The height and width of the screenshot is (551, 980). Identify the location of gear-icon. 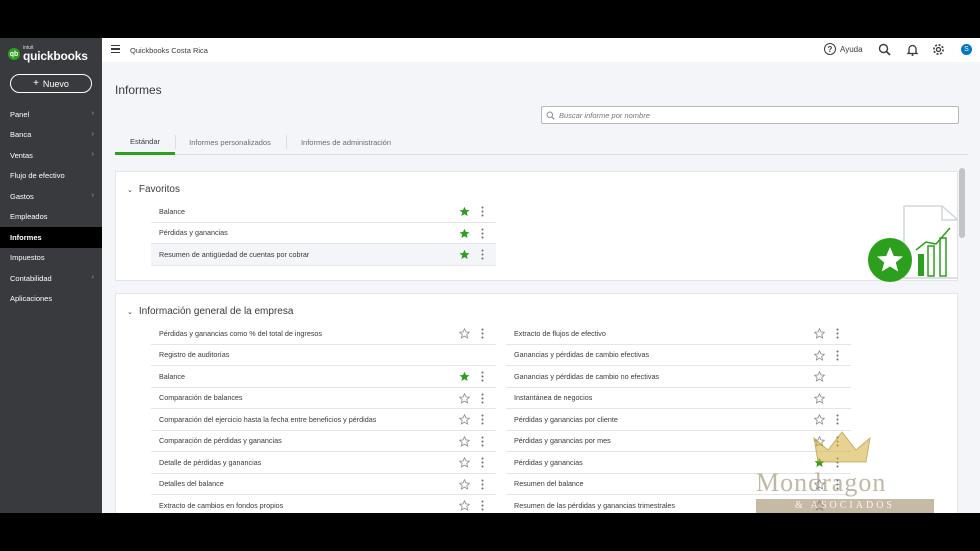
(938, 49).